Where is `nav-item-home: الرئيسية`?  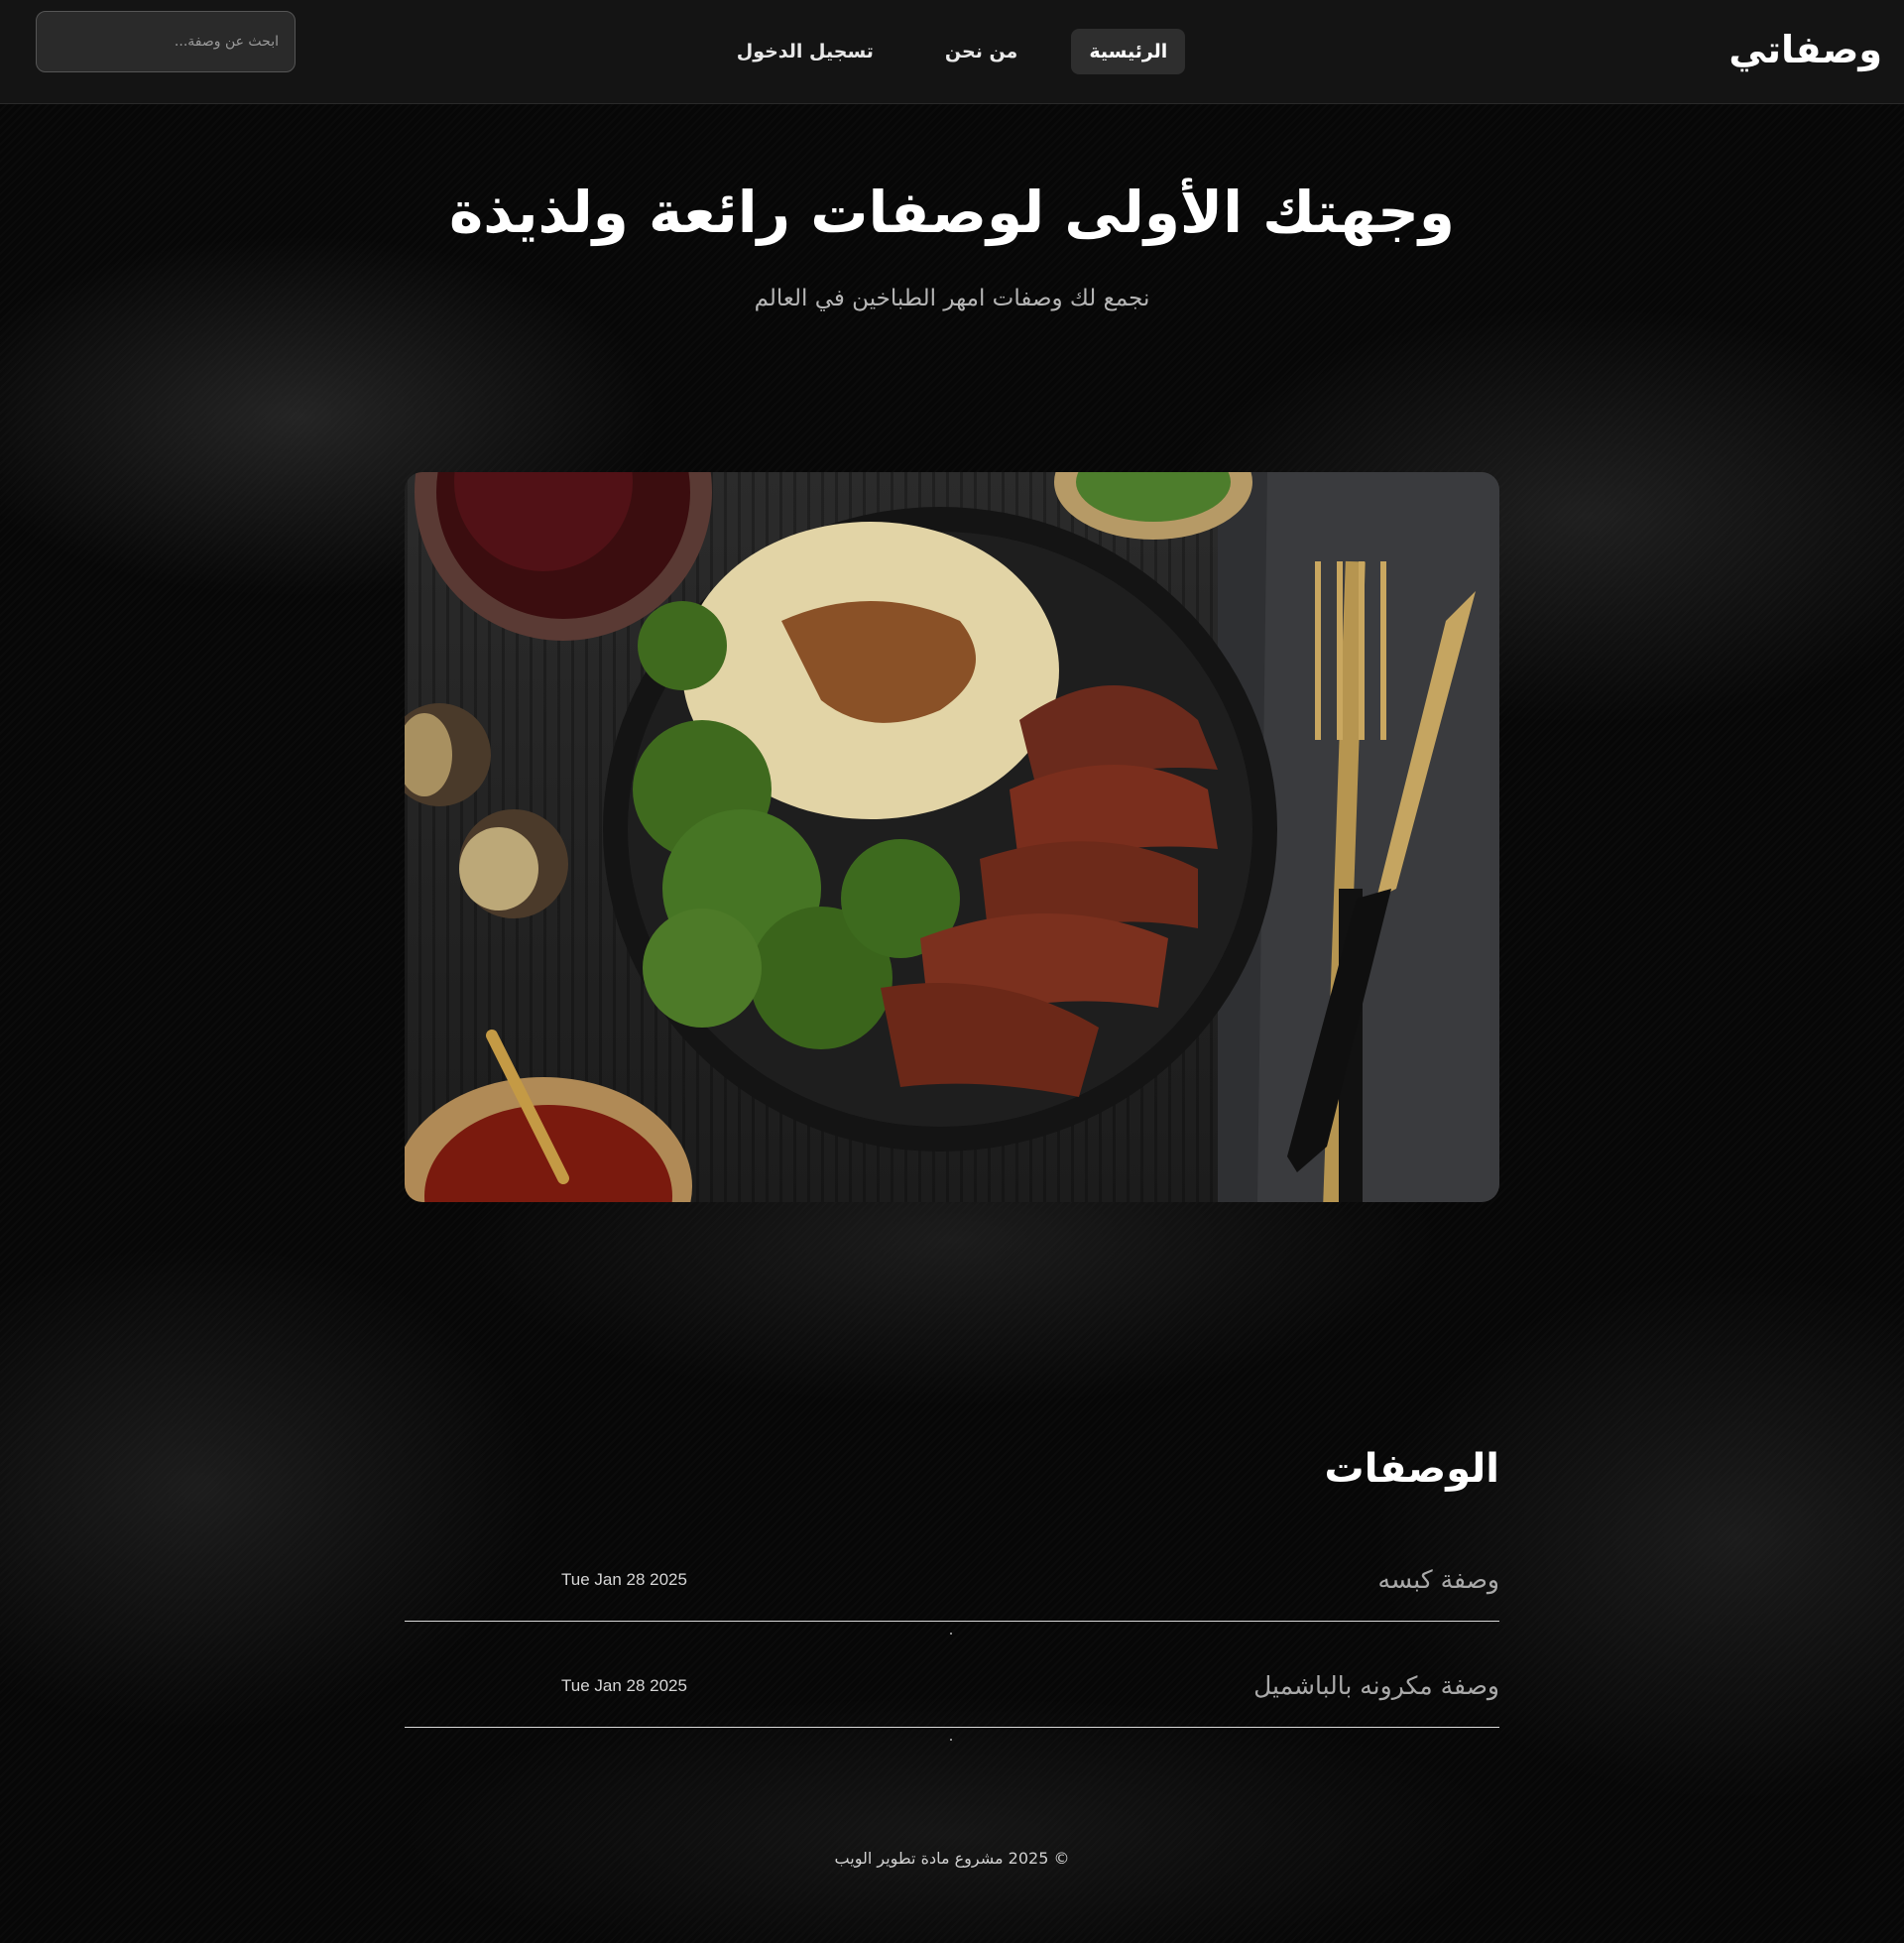
nav-item-home: الرئيسية is located at coordinates (1128, 52).